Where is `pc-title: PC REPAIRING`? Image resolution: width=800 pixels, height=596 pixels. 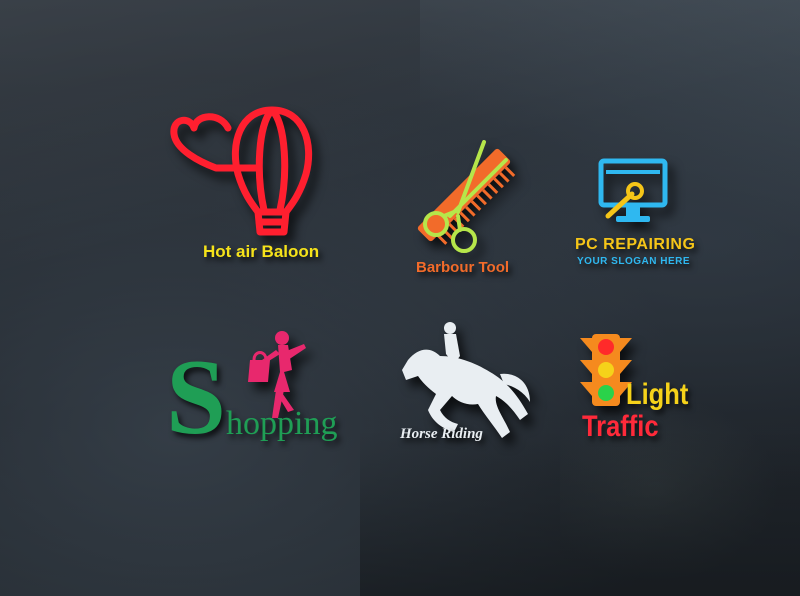
pc-title: PC REPAIRING is located at coordinates (635, 244).